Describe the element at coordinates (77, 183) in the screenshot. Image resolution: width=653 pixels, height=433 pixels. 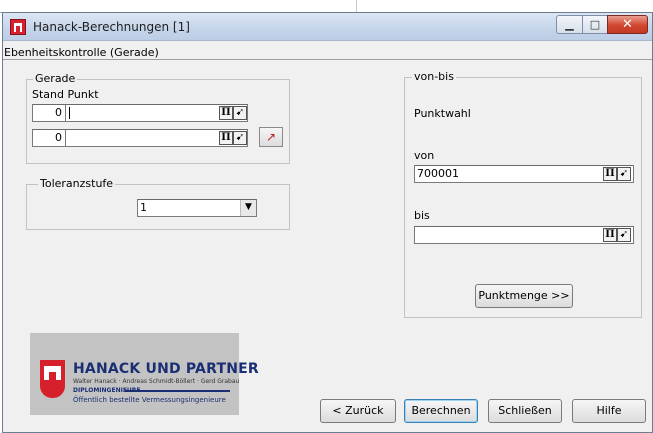
I see `toleranz-legend: Toleranzstufe` at that location.